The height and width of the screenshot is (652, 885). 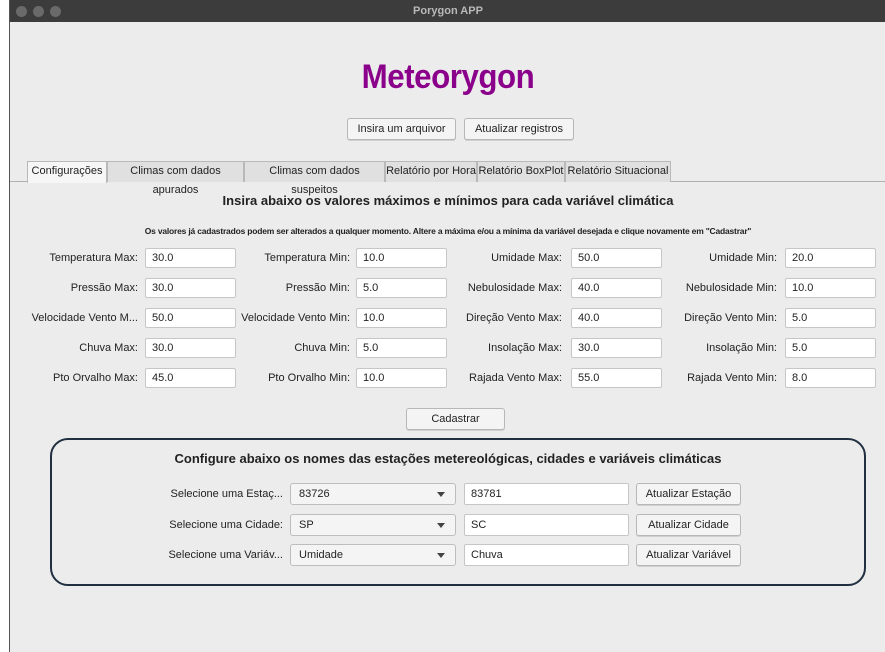 What do you see at coordinates (314, 178) in the screenshot?
I see `tab-climas-suspeitos: Climas com dados suspeitos` at bounding box center [314, 178].